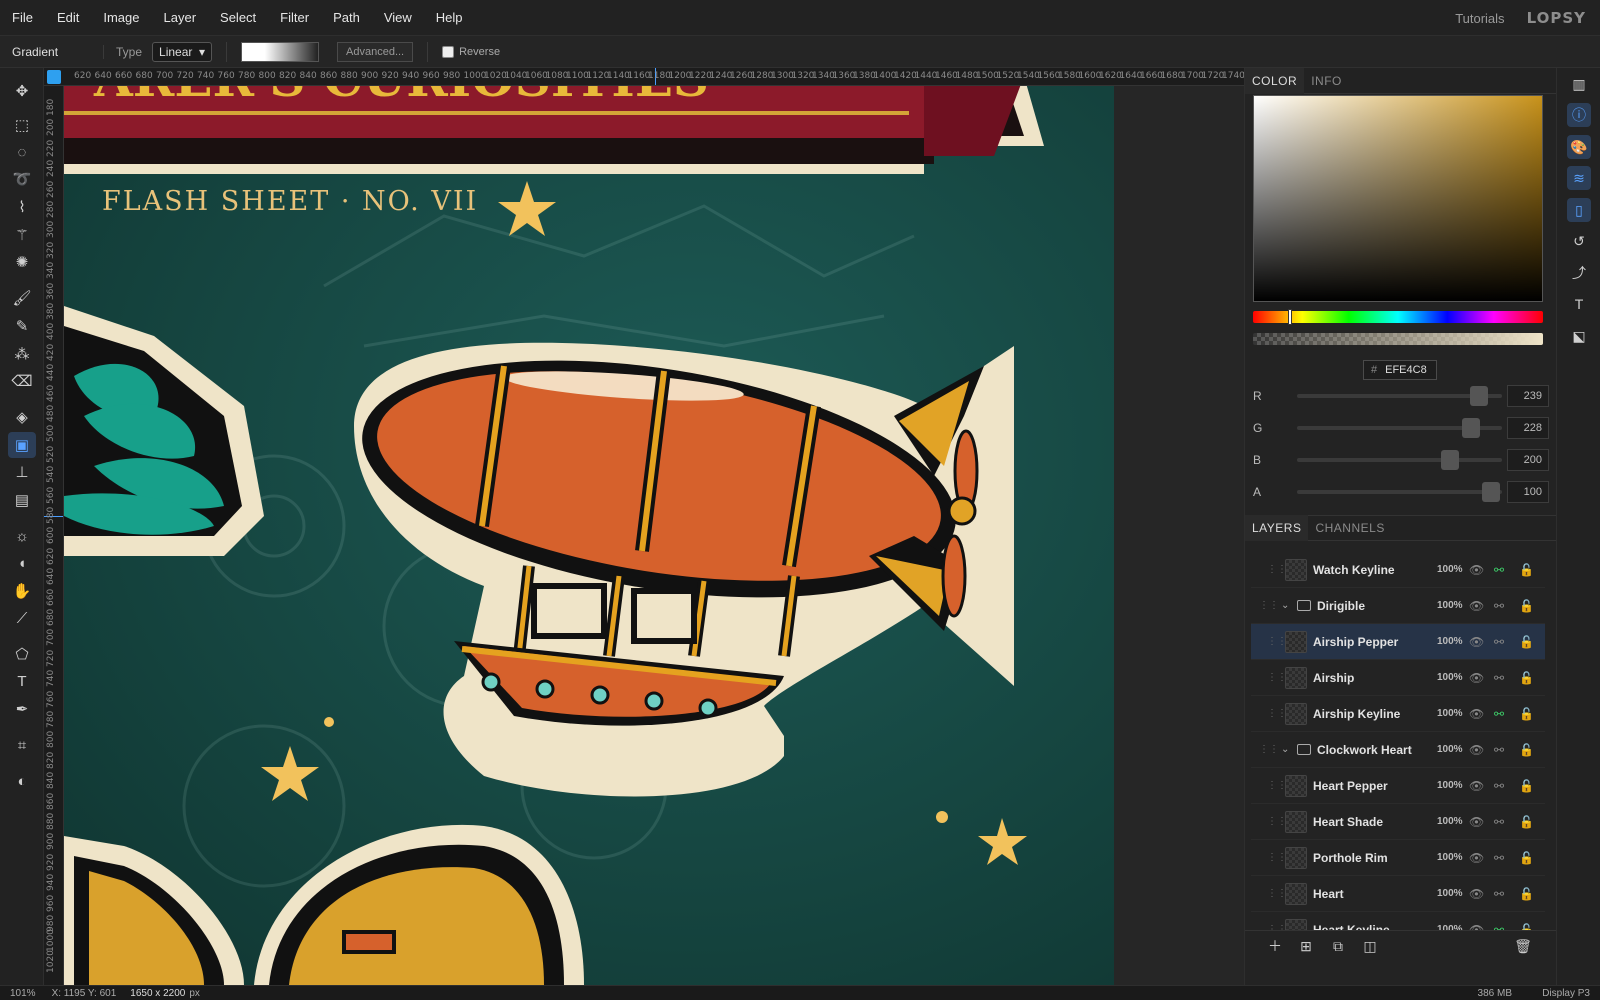 This screenshot has height=1000, width=1600. I want to click on new-group-icon: ⊞, so click(1306, 946).